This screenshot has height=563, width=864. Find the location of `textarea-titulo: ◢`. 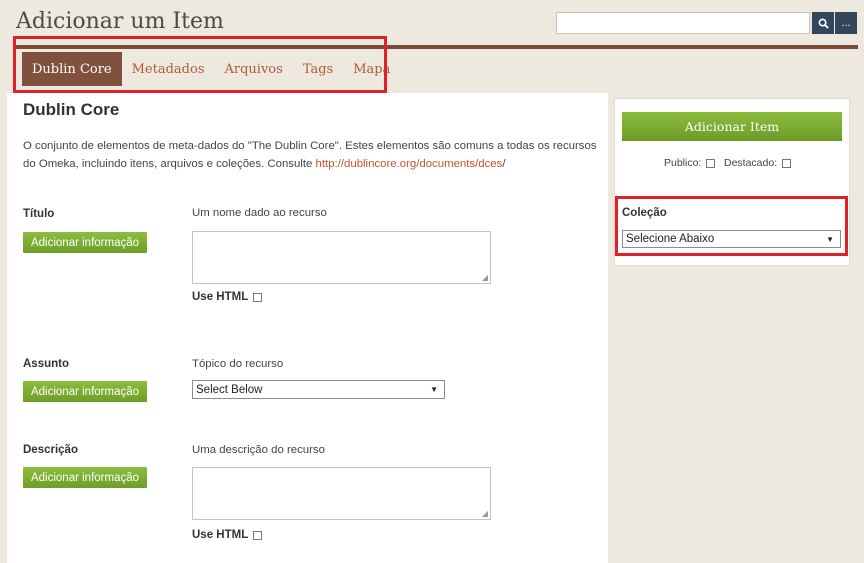

textarea-titulo: ◢ is located at coordinates (341, 257).